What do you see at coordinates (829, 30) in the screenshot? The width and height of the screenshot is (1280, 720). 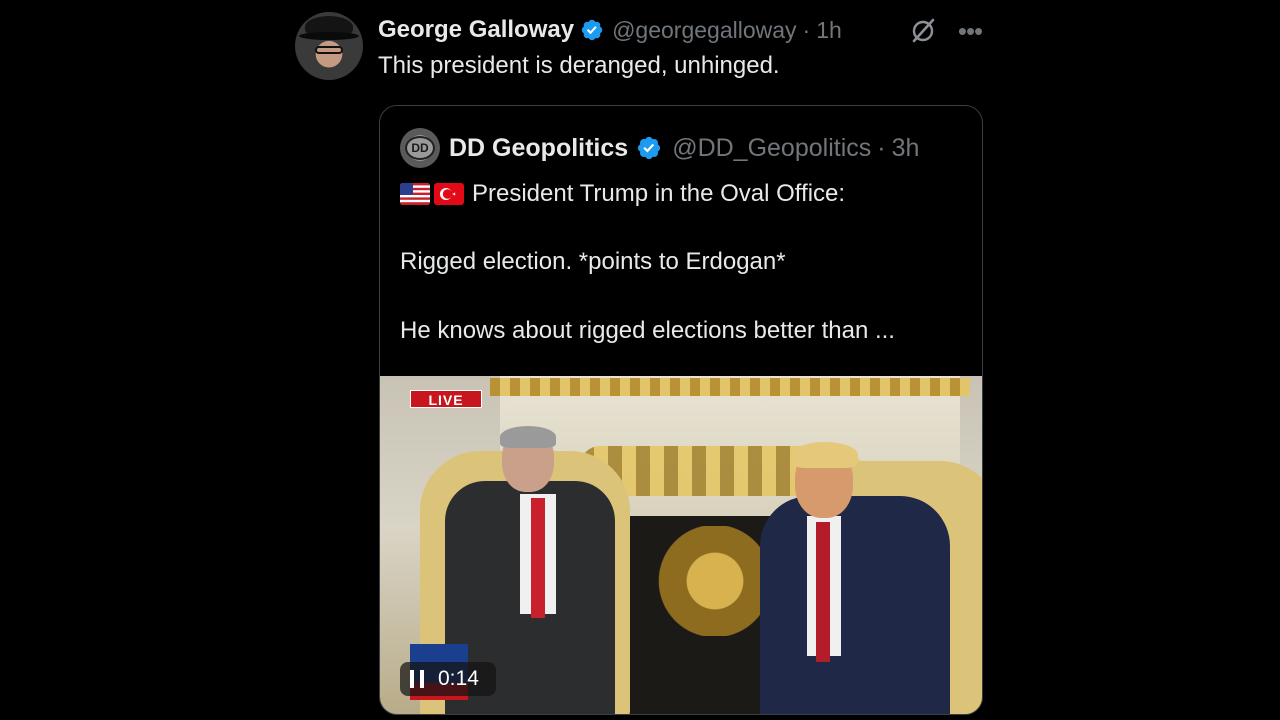 I see `tweet-time: 1h` at bounding box center [829, 30].